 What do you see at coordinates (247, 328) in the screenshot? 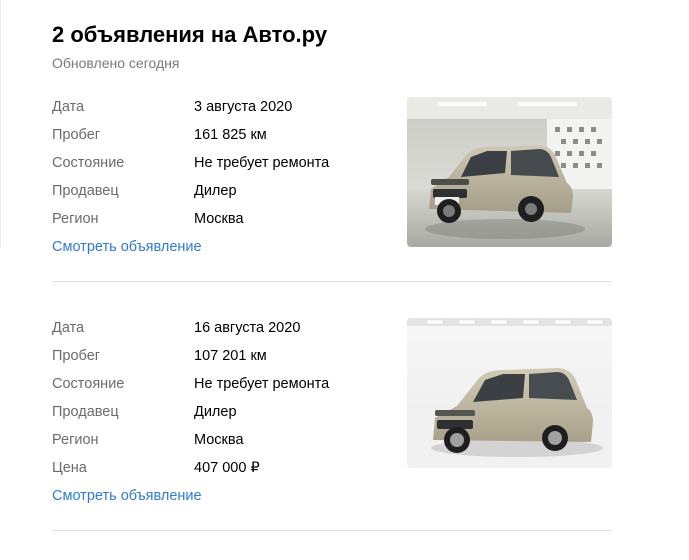
I see `field-value: 16 августа 2020` at bounding box center [247, 328].